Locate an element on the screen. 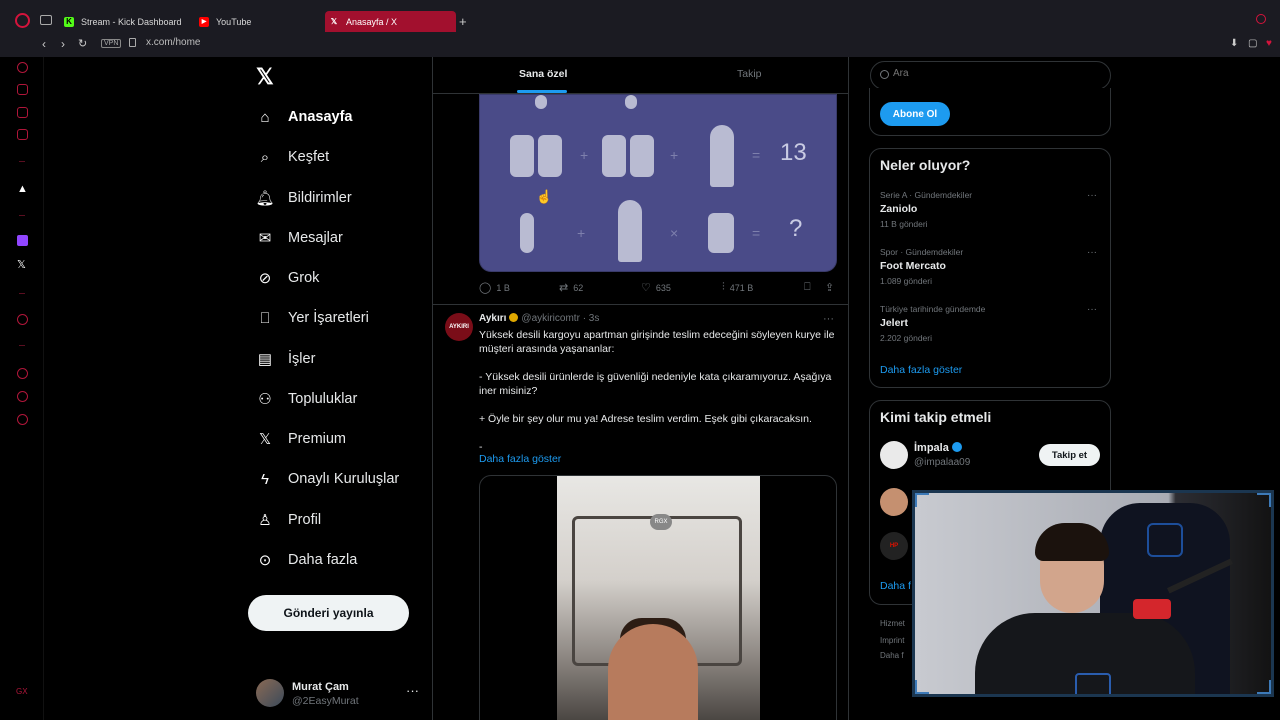 The height and width of the screenshot is (720, 1280). tweet-actions: ◯ 1 B ⇄ 62 ♡ 635 ⫶ 471 B ⎕ ⇪ is located at coordinates (659, 289).